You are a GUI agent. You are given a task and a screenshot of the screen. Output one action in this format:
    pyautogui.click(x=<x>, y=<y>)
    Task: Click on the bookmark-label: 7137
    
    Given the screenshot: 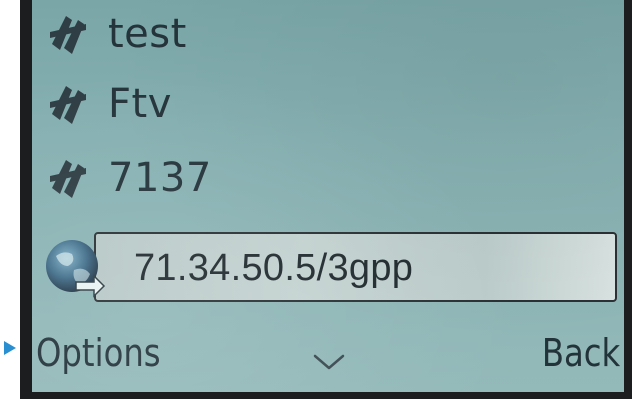 What is the action you would take?
    pyautogui.click(x=160, y=178)
    